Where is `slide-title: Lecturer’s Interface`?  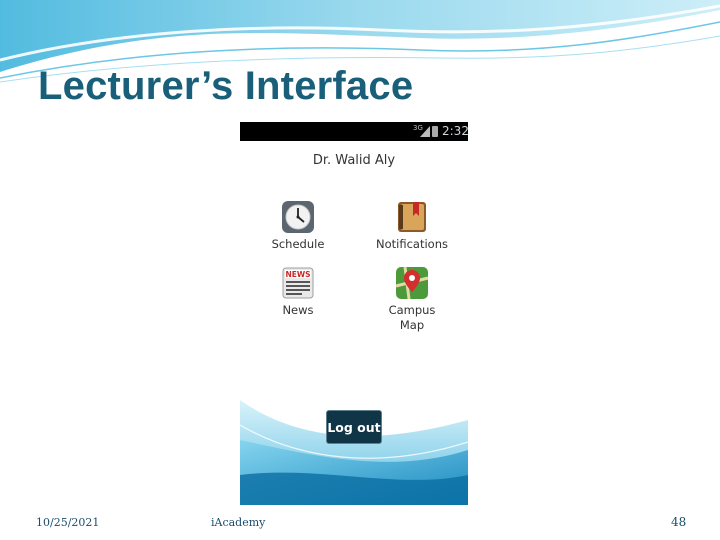 slide-title: Lecturer’s Interface is located at coordinates (226, 86).